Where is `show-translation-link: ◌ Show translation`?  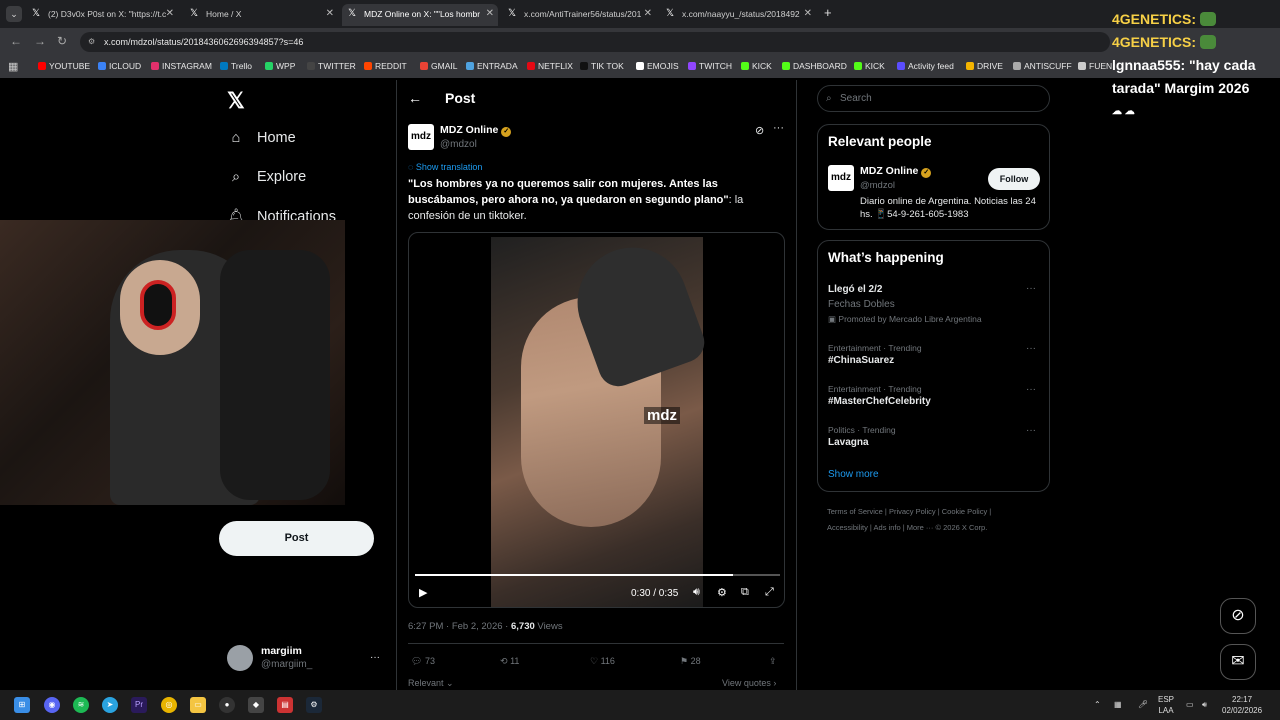
show-translation-link: ◌ Show translation is located at coordinates (445, 167).